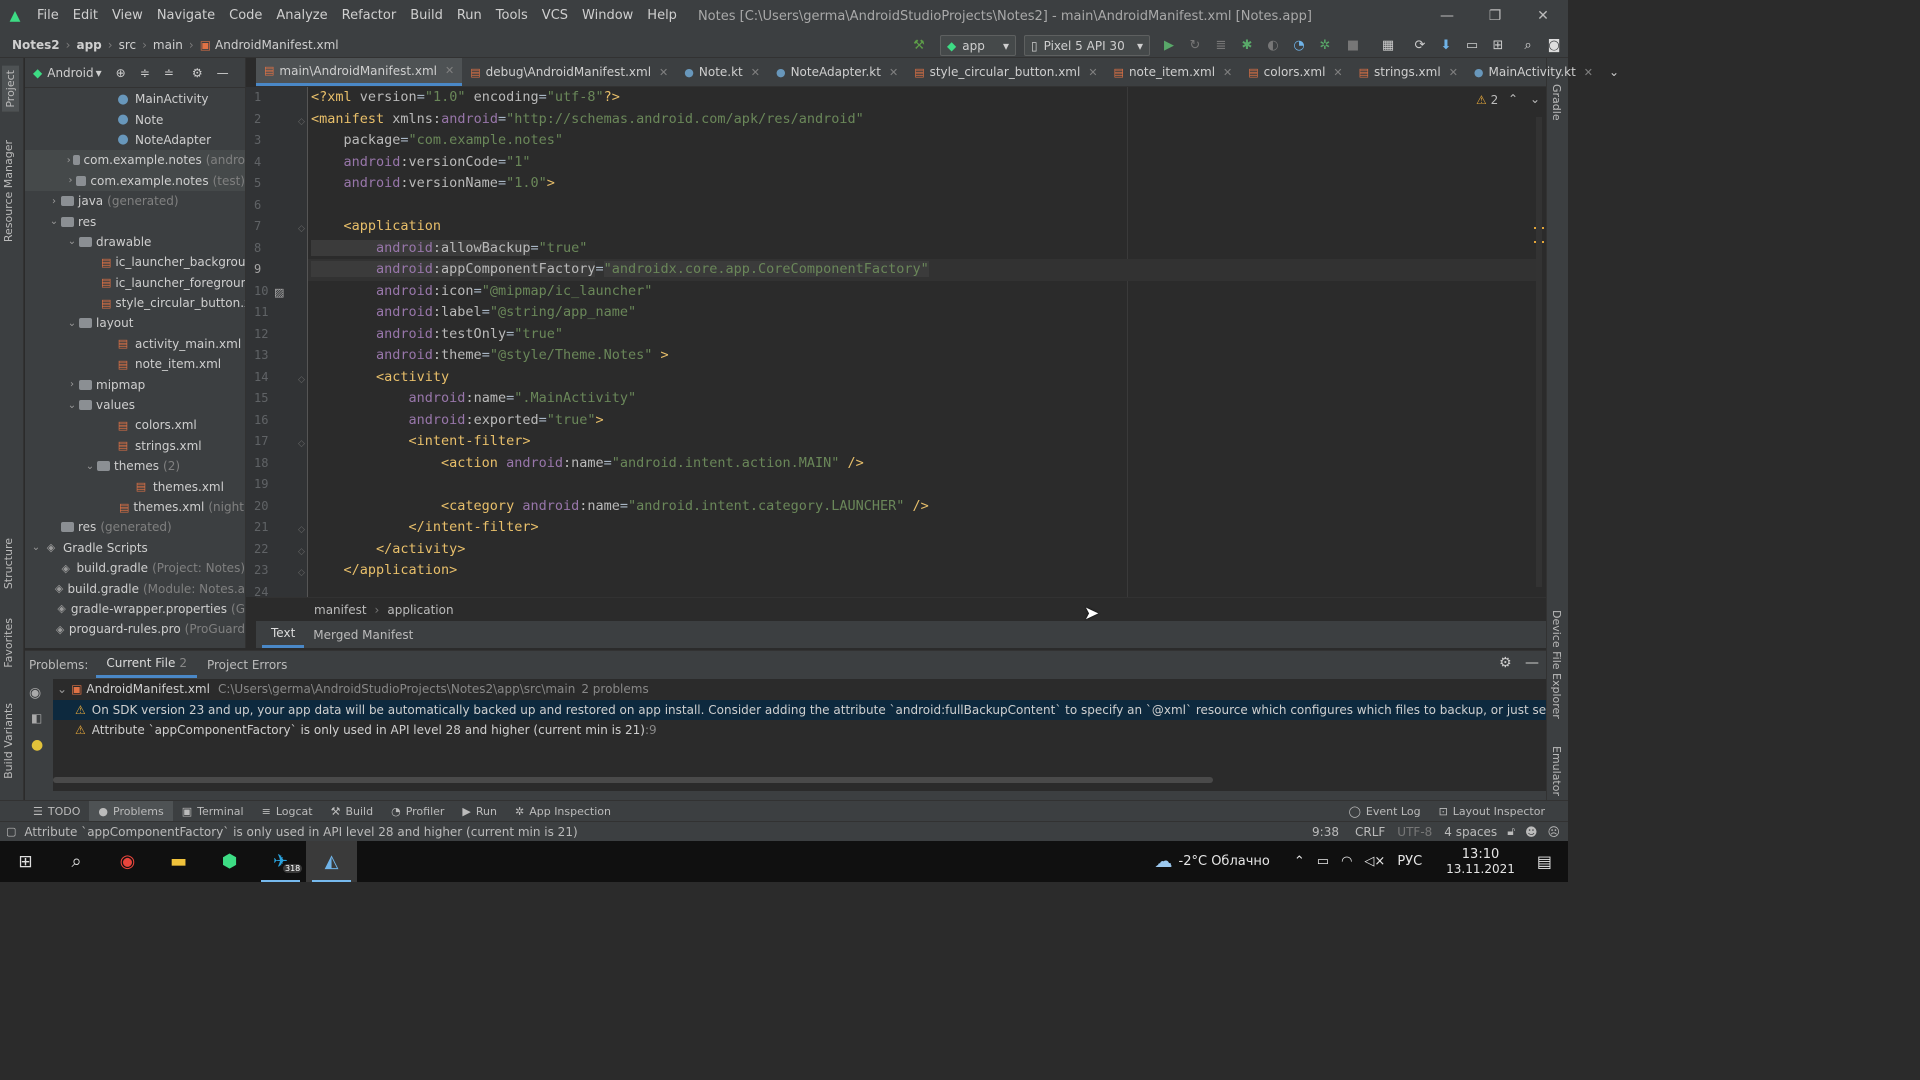 The image size is (1920, 1080). I want to click on tree-item: ● Note, so click(135, 119).